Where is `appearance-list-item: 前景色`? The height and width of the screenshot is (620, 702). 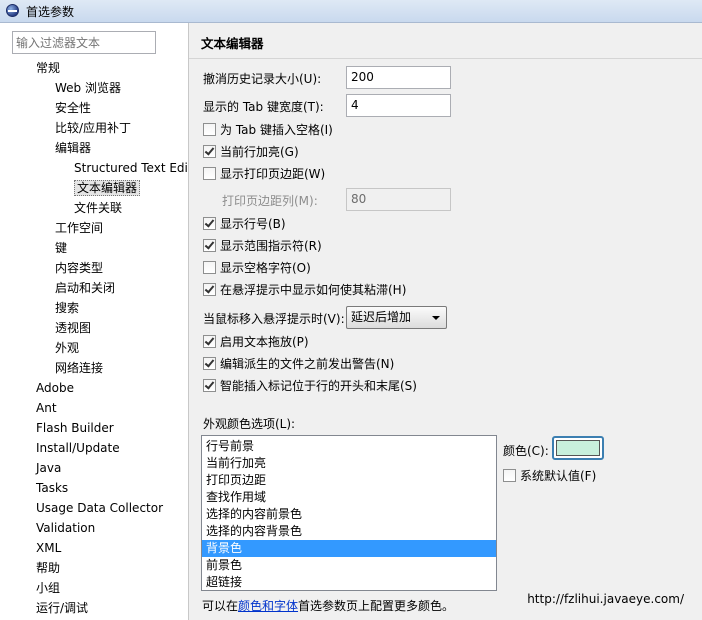 appearance-list-item: 前景色 is located at coordinates (349, 565).